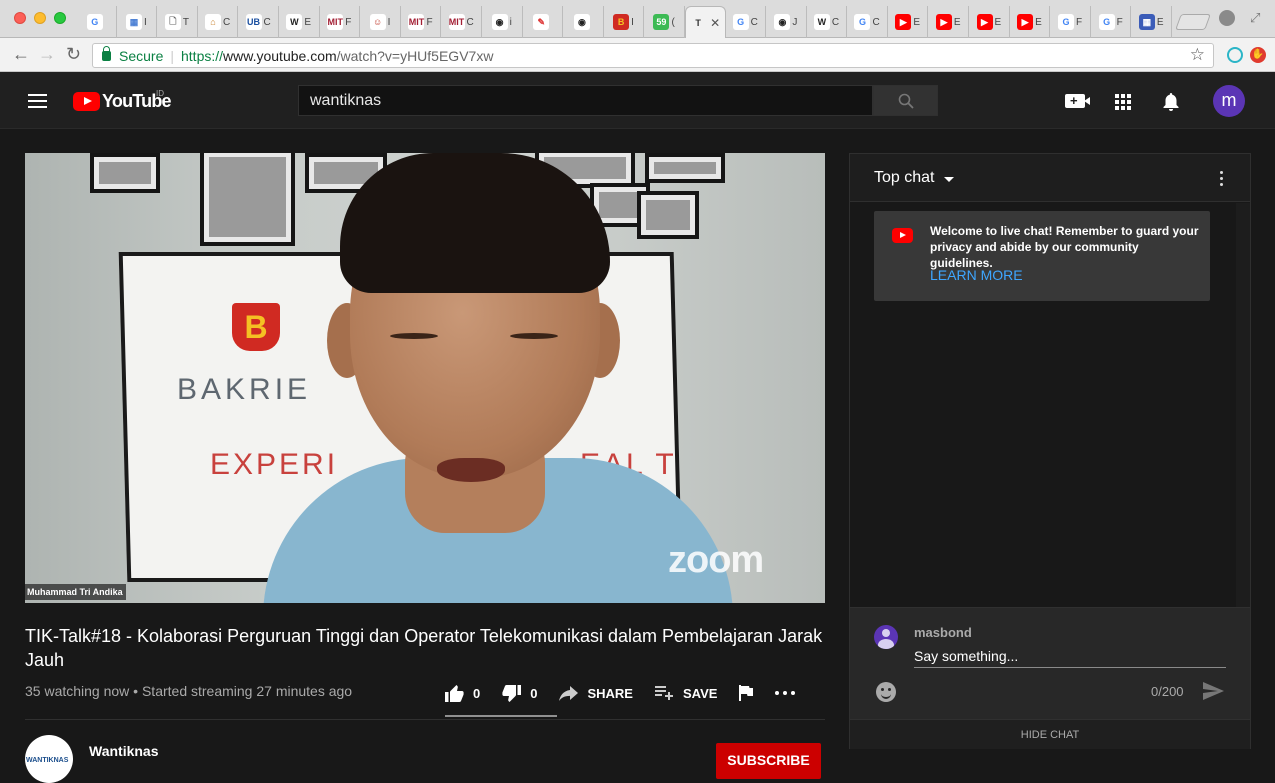 The height and width of the screenshot is (783, 1275). I want to click on browser-tab: WC, so click(827, 22).